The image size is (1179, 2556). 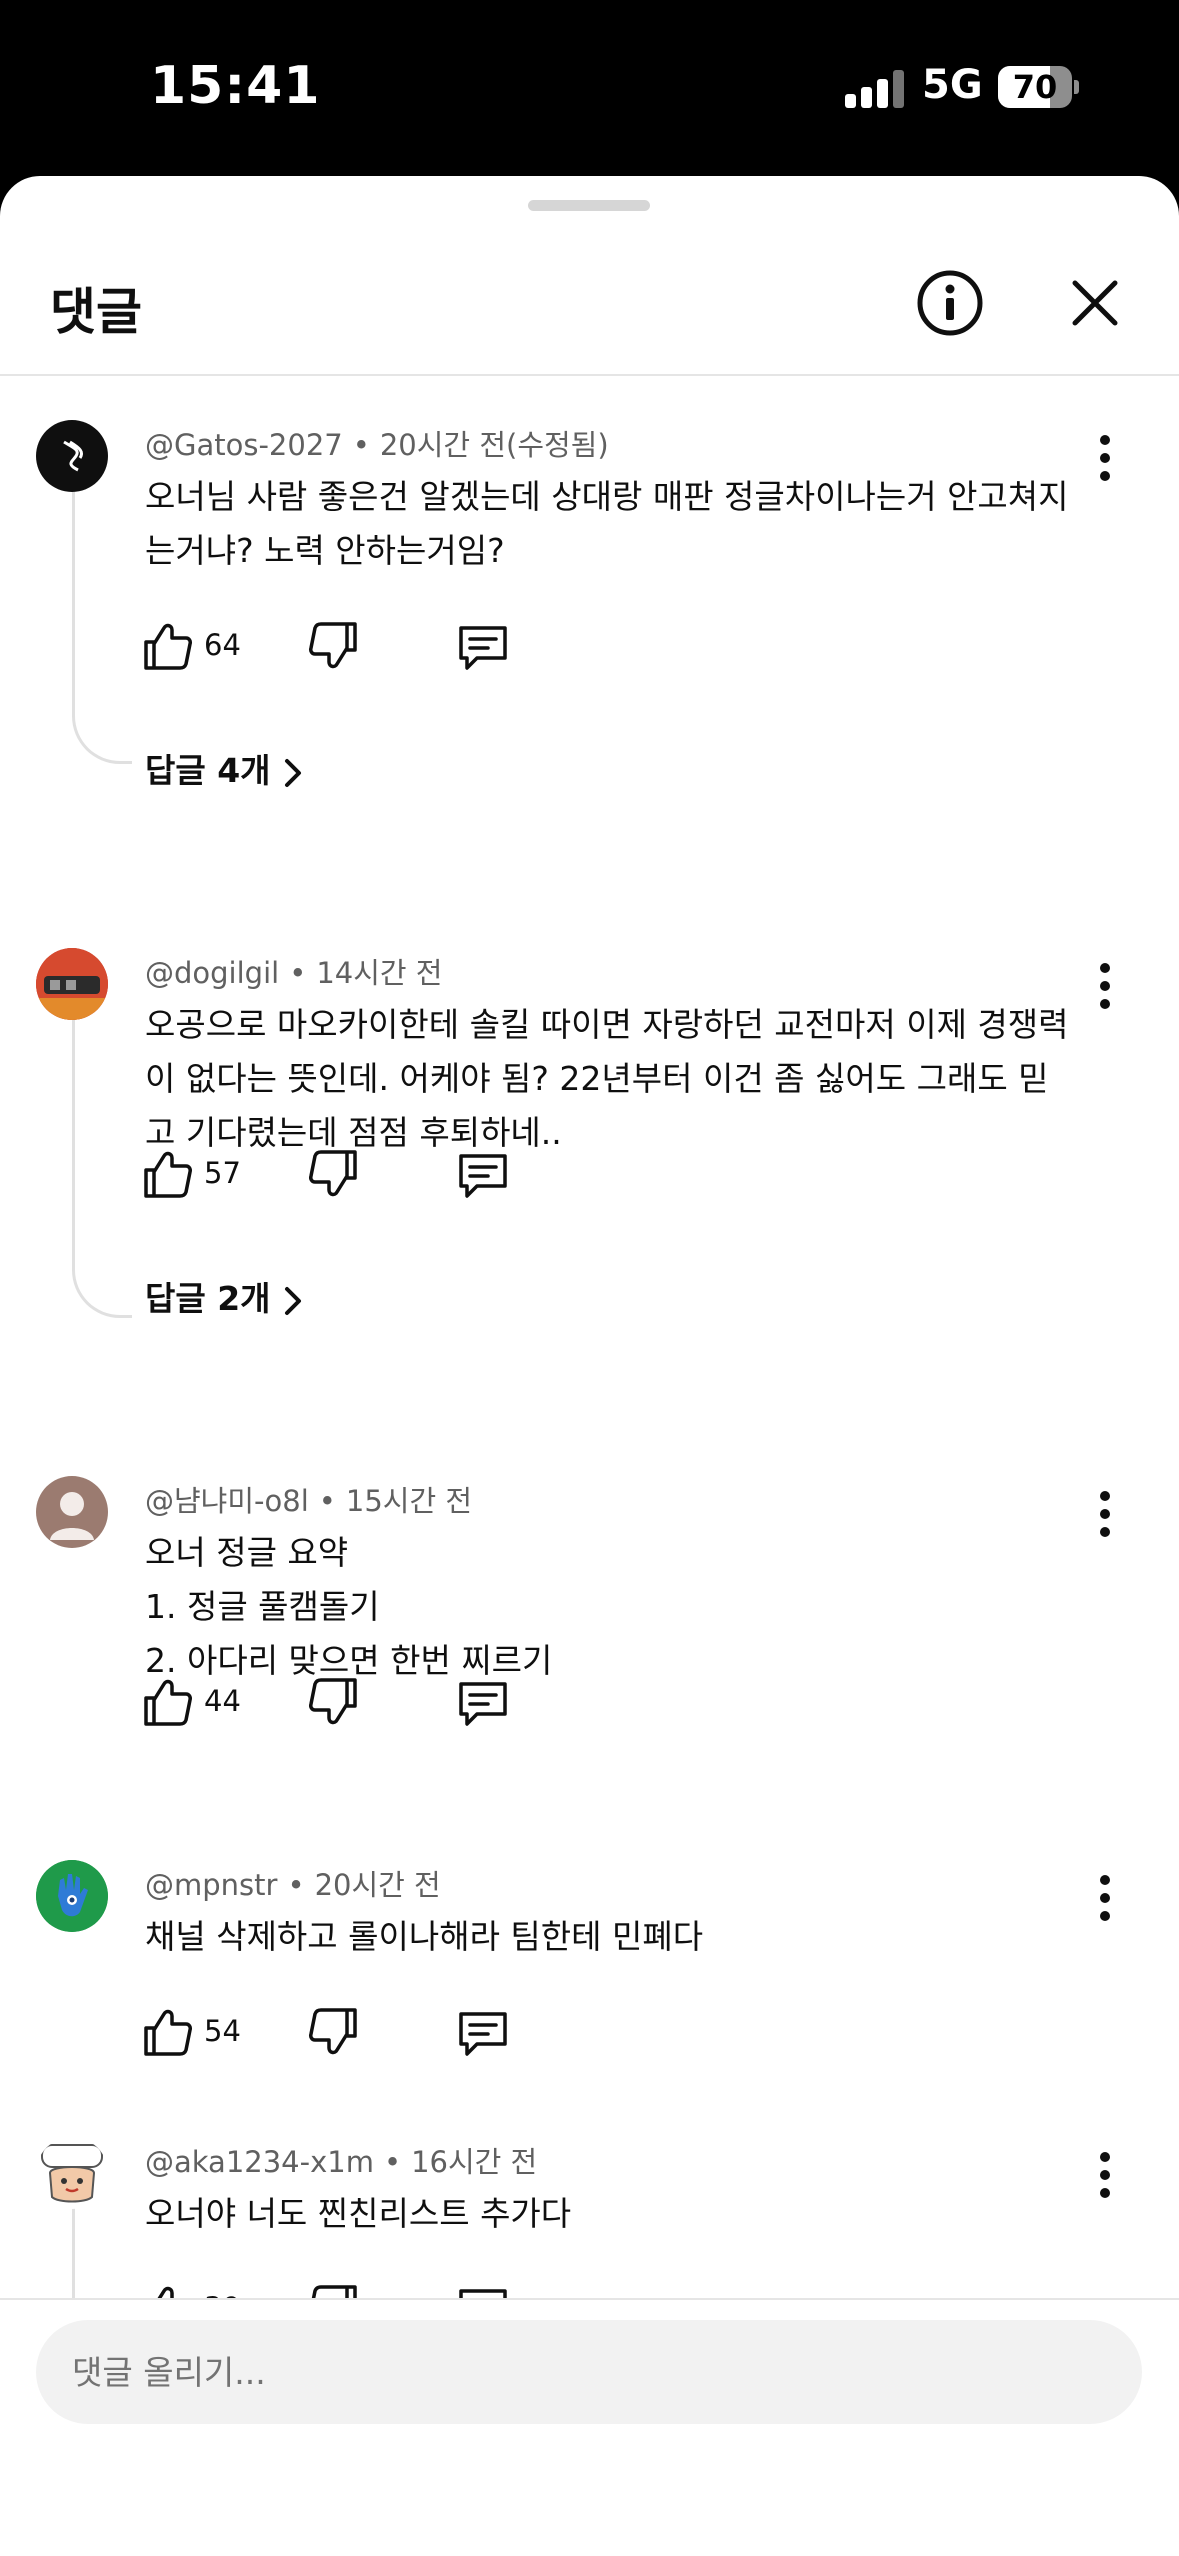 I want to click on battery-percent: 70, so click(x=1035, y=87).